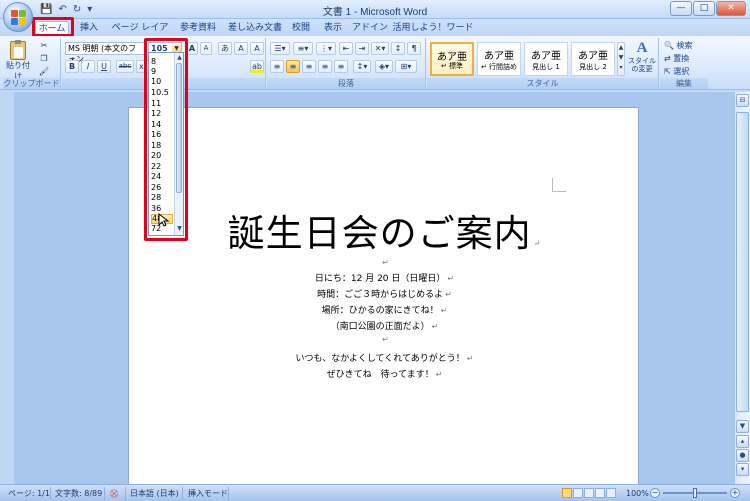 The image size is (750, 501). Describe the element at coordinates (742, 455) in the screenshot. I see `browse-object-icon: ●` at that location.